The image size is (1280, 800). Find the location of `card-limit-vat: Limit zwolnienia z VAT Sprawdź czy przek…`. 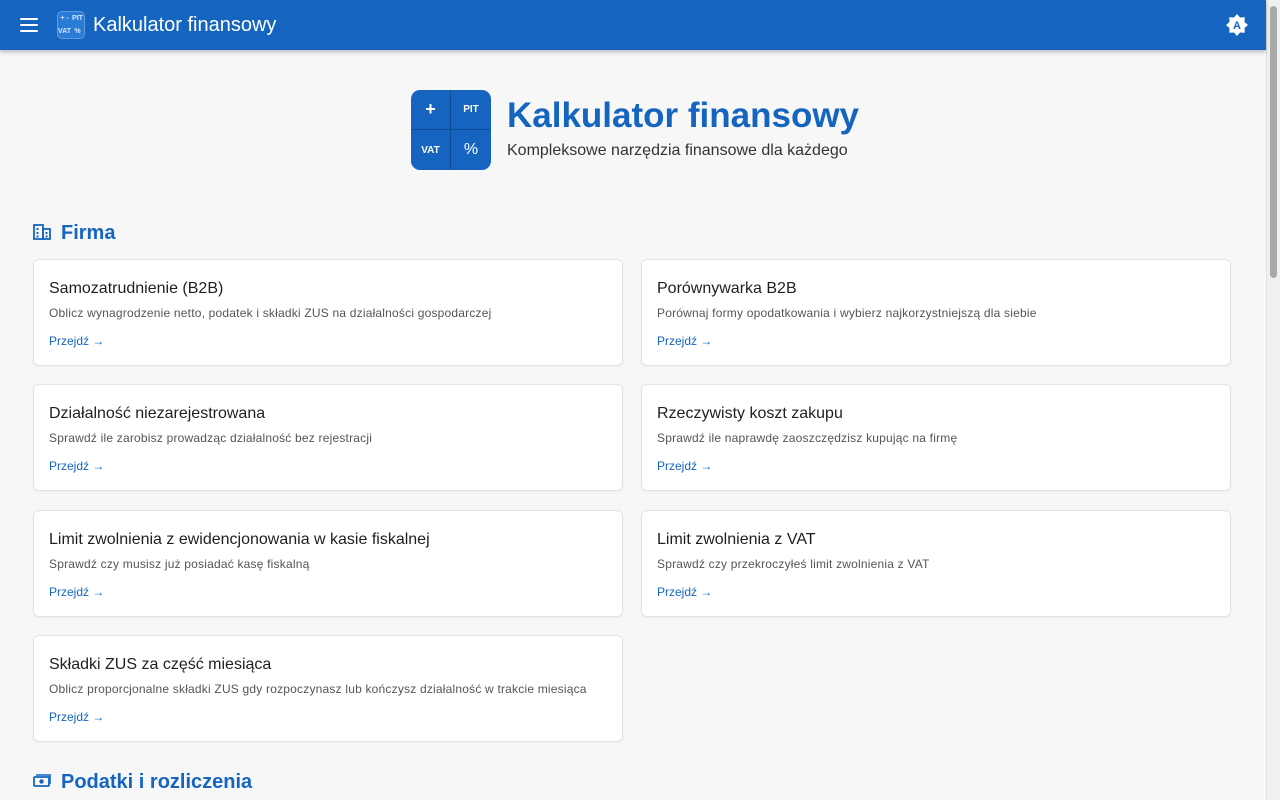

card-limit-vat: Limit zwolnienia z VAT Sprawdź czy przek… is located at coordinates (936, 563).